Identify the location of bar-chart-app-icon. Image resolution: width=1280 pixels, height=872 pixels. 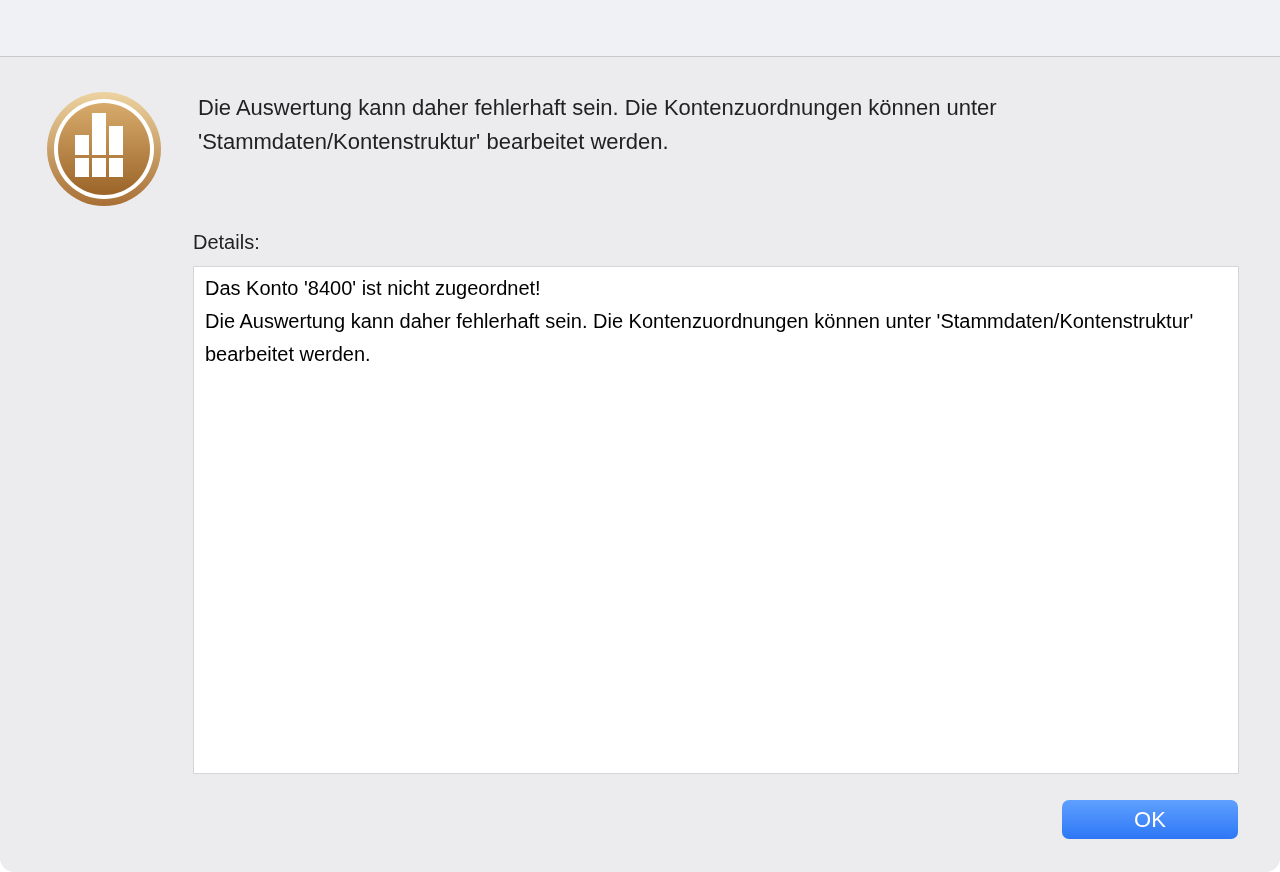
(104, 149).